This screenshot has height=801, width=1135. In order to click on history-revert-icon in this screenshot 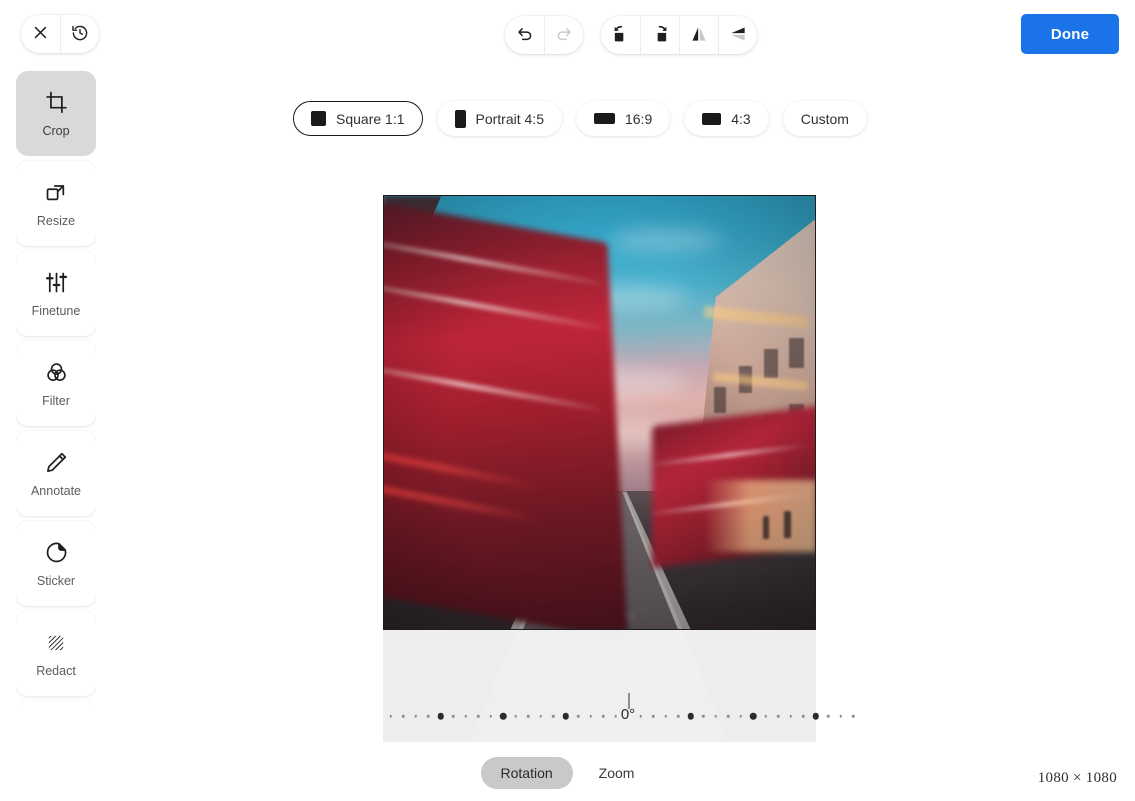, I will do `click(80, 34)`.